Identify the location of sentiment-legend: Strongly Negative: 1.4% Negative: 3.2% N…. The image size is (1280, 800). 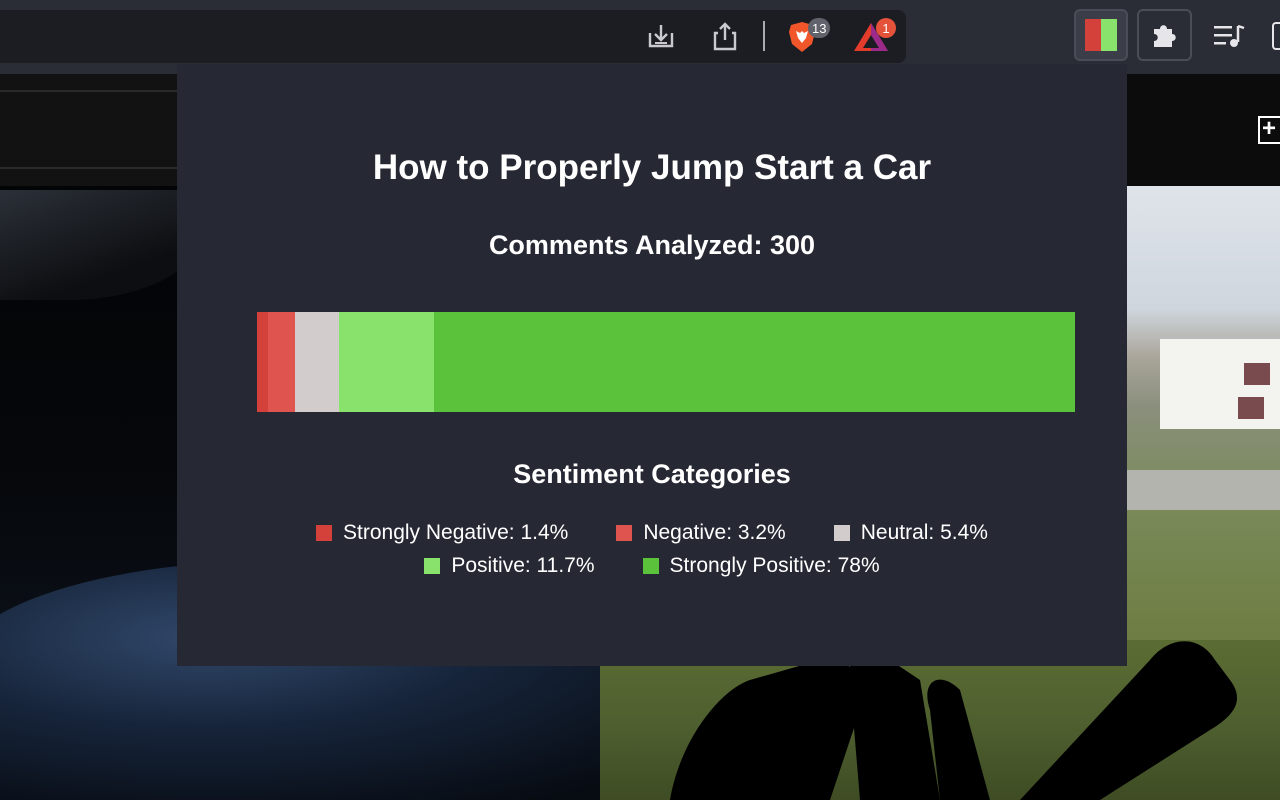
(652, 549).